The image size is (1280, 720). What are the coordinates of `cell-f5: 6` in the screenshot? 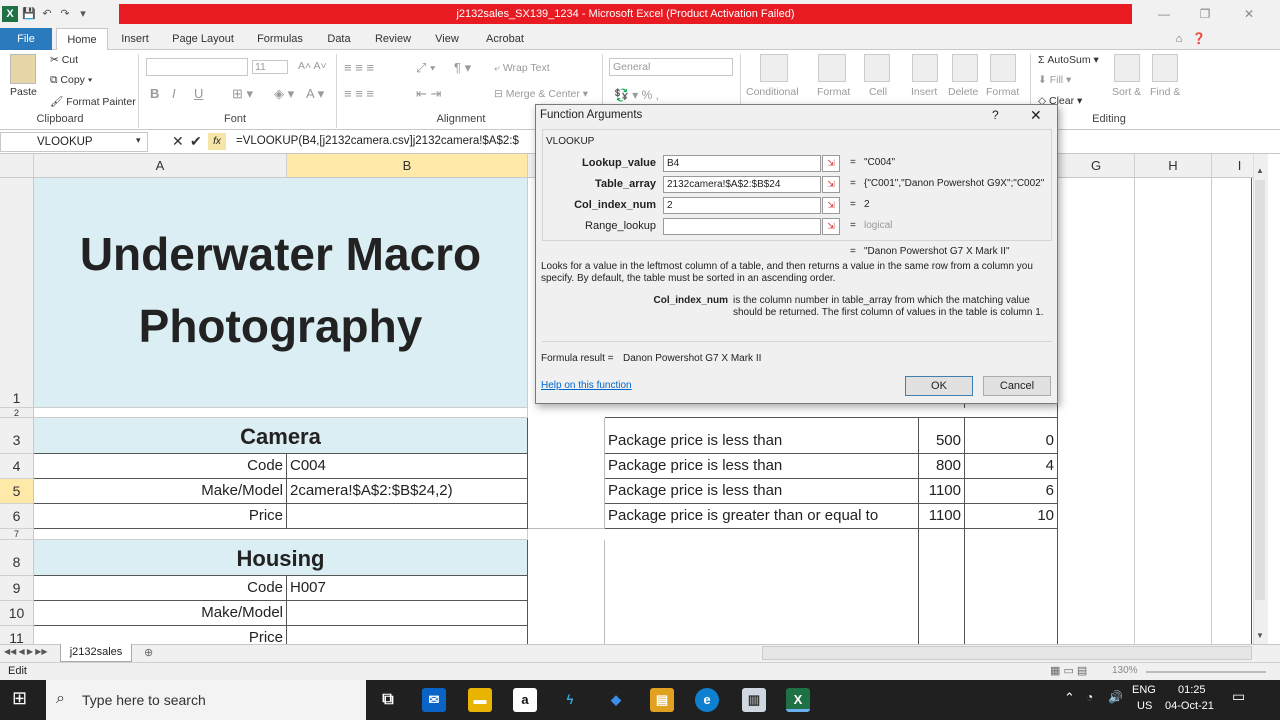 It's located at (1011, 491).